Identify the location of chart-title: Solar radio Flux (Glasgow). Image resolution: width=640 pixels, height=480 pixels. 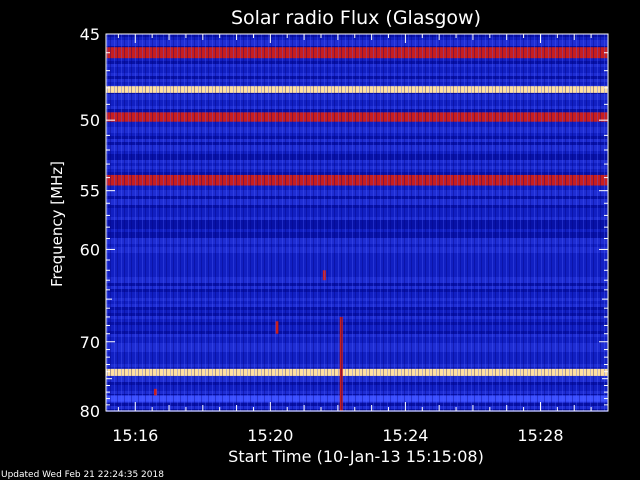
(356, 18).